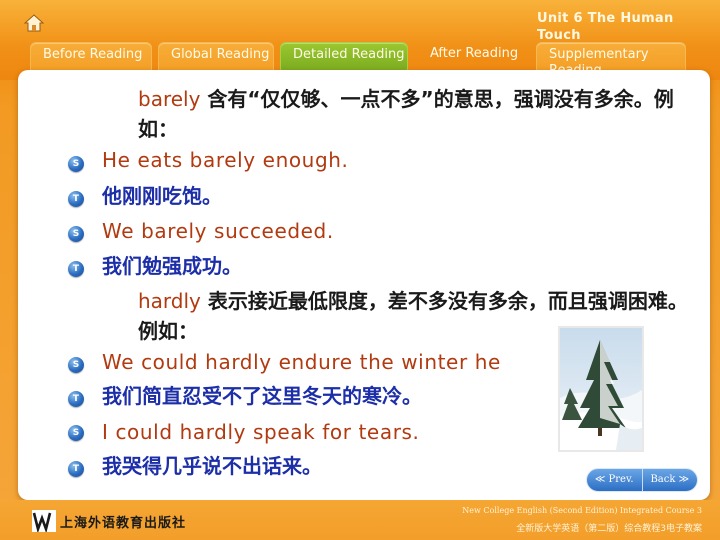 The image size is (720, 540). What do you see at coordinates (225, 160) in the screenshot?
I see `example-en-1: He eats barely enough.` at bounding box center [225, 160].